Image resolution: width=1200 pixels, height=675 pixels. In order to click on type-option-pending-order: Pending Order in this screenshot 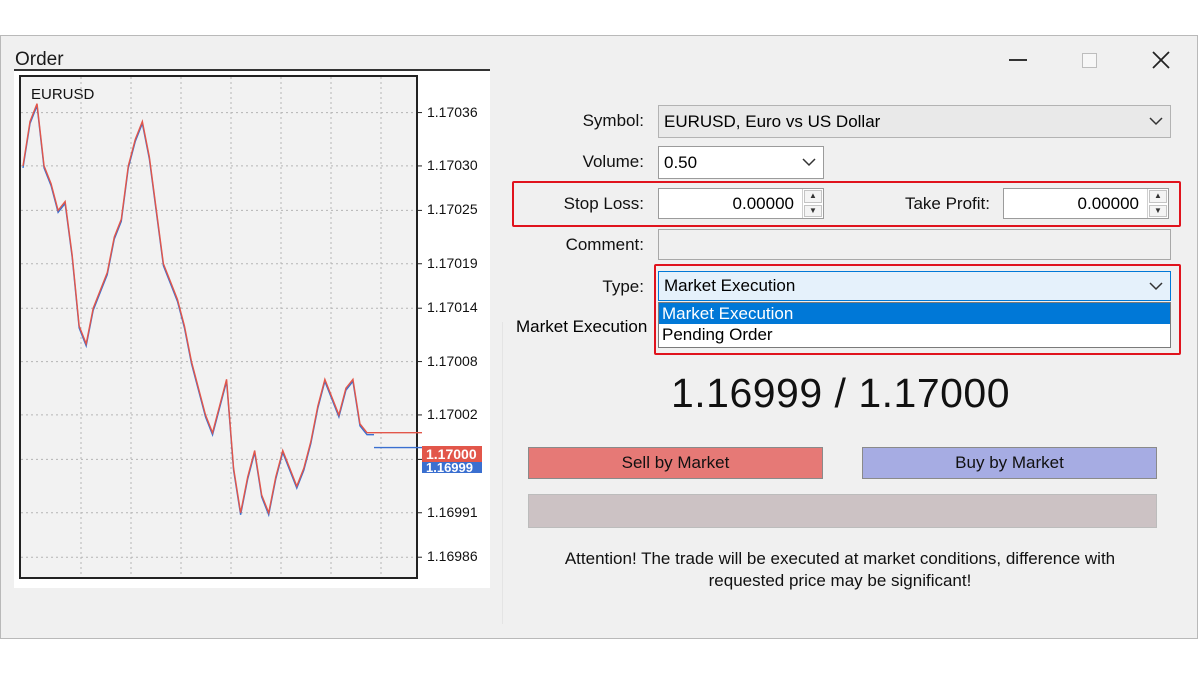, I will do `click(914, 334)`.